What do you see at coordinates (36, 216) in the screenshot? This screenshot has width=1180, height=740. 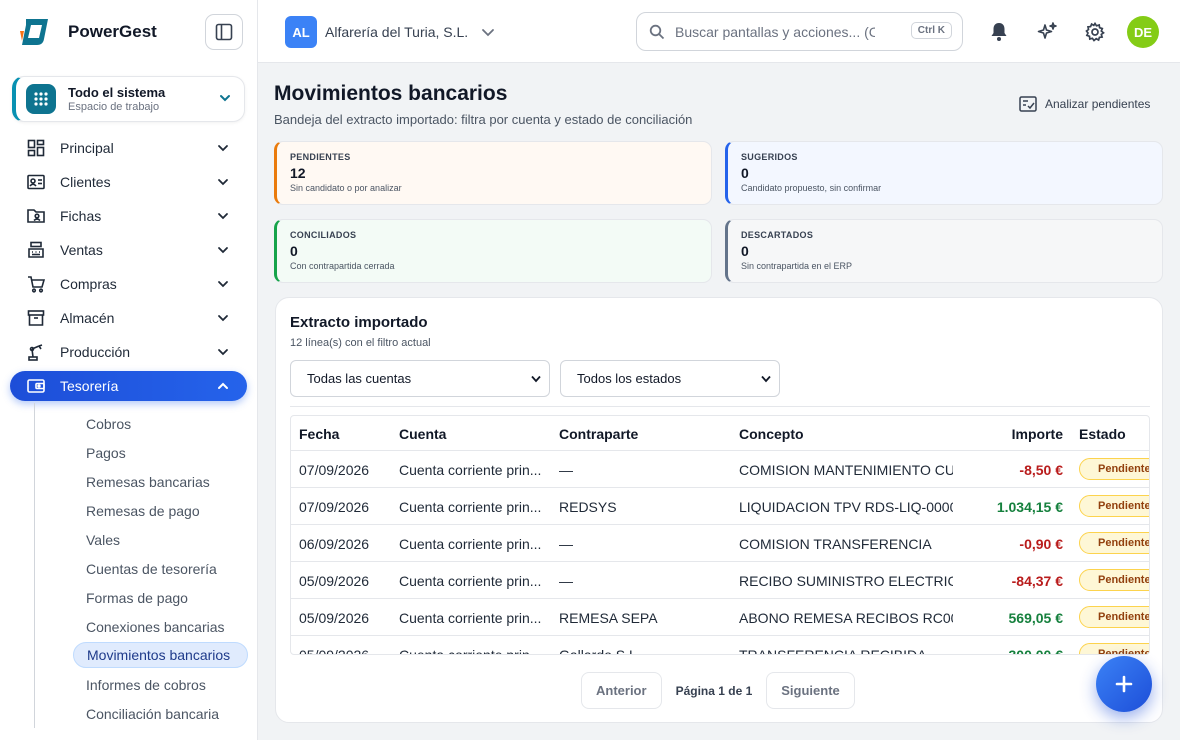 I see `folder-person-icon` at bounding box center [36, 216].